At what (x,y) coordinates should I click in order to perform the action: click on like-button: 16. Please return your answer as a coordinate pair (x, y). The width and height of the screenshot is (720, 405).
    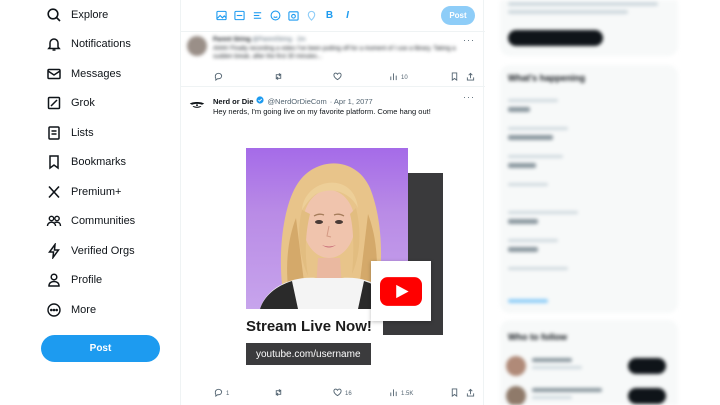
    Looking at the image, I should click on (342, 393).